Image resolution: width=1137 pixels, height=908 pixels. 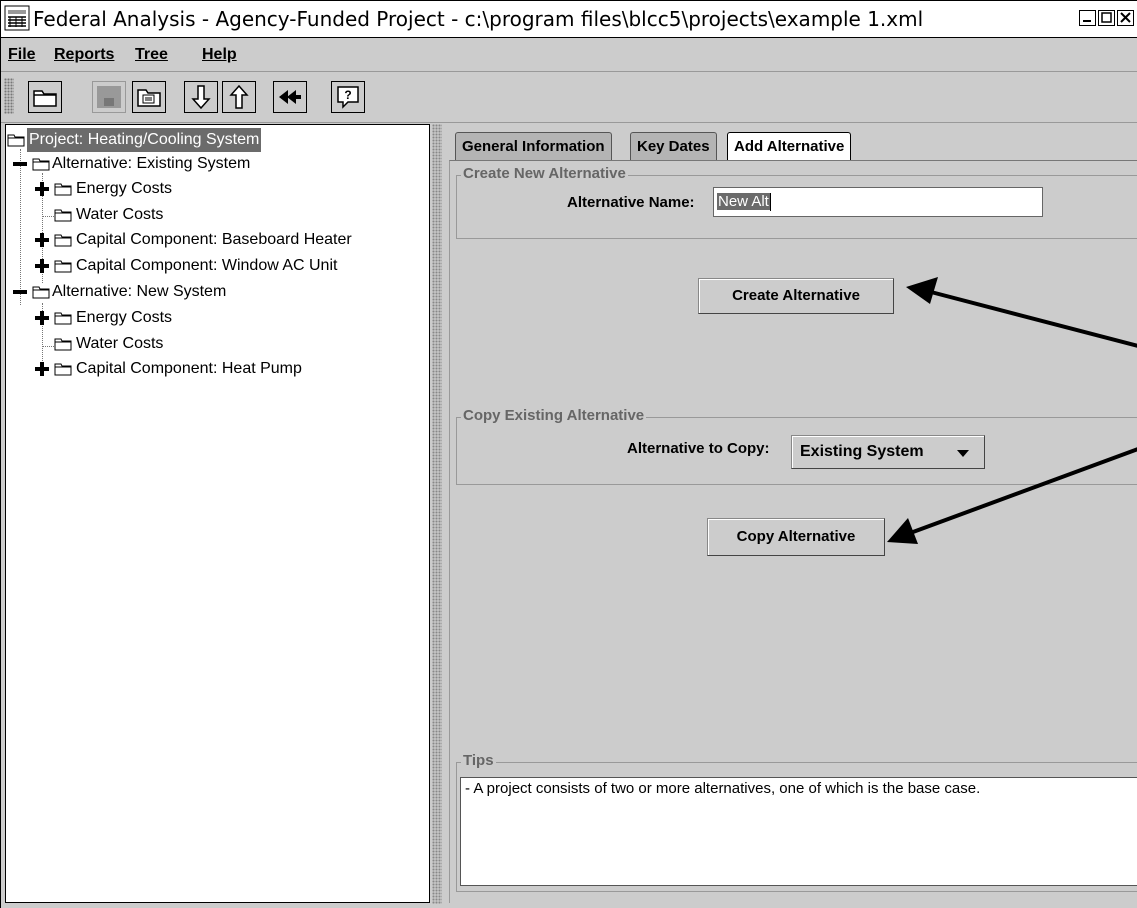 I want to click on toolbar: ?, so click(x=569, y=97).